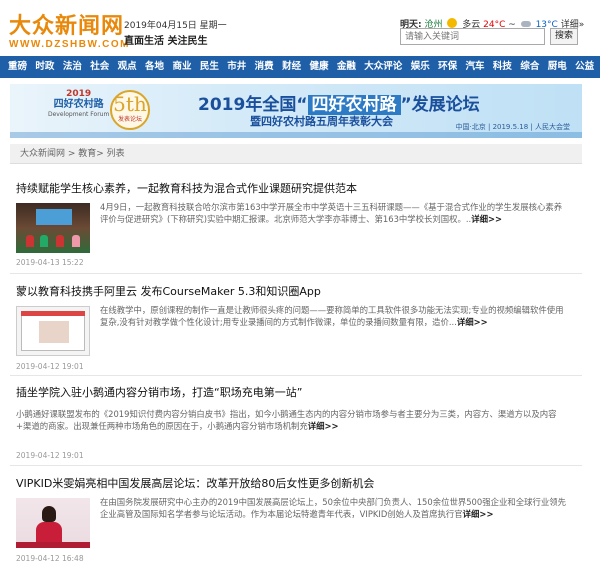 The height and width of the screenshot is (568, 600). What do you see at coordinates (166, 41) in the screenshot?
I see `site-slogan: 直面生活 关注民生` at bounding box center [166, 41].